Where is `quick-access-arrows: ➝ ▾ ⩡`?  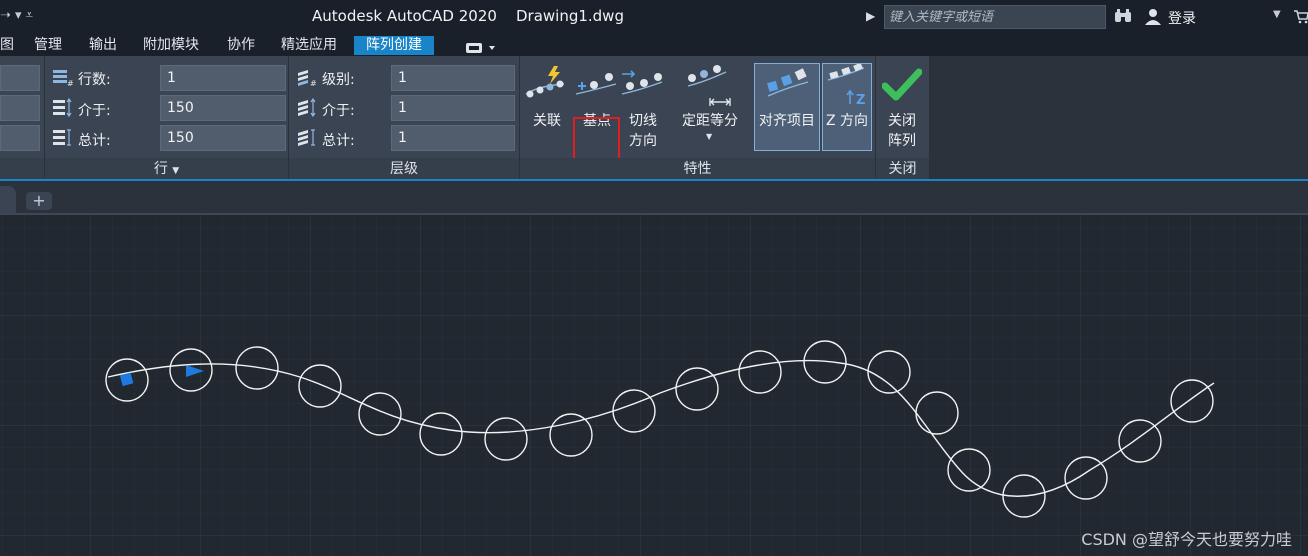
quick-access-arrows: ➝ ▾ ⩡ is located at coordinates (16, 15).